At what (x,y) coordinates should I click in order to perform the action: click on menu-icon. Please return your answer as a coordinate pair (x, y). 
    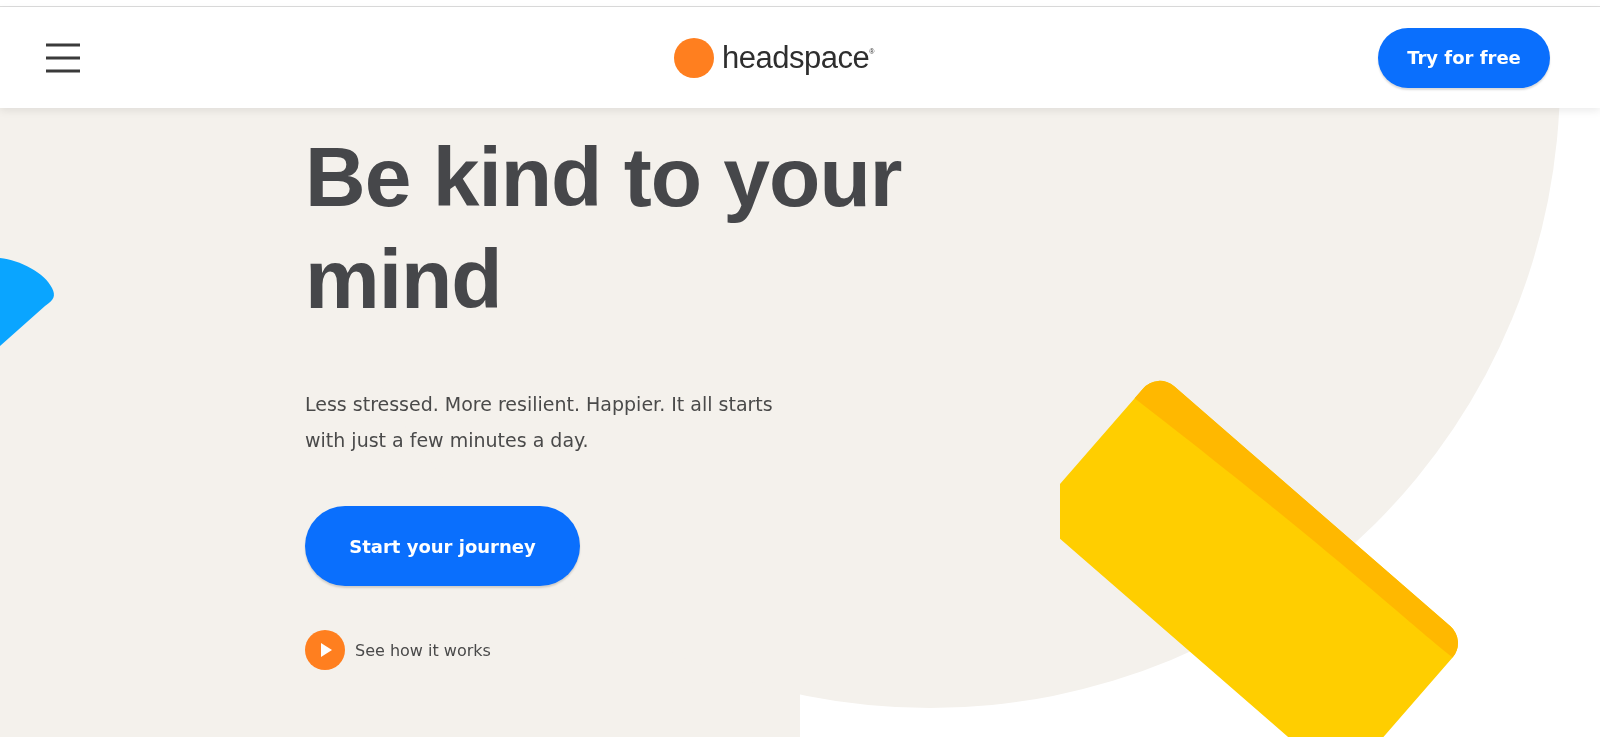
    Looking at the image, I should click on (63, 57).